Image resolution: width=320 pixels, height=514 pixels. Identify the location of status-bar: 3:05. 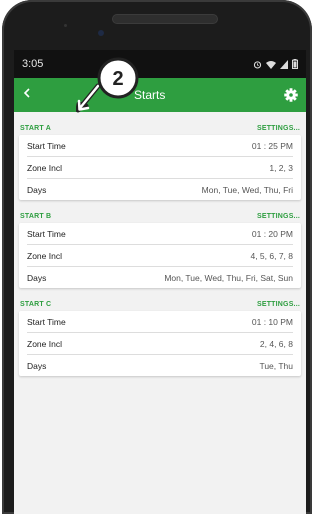
(160, 64).